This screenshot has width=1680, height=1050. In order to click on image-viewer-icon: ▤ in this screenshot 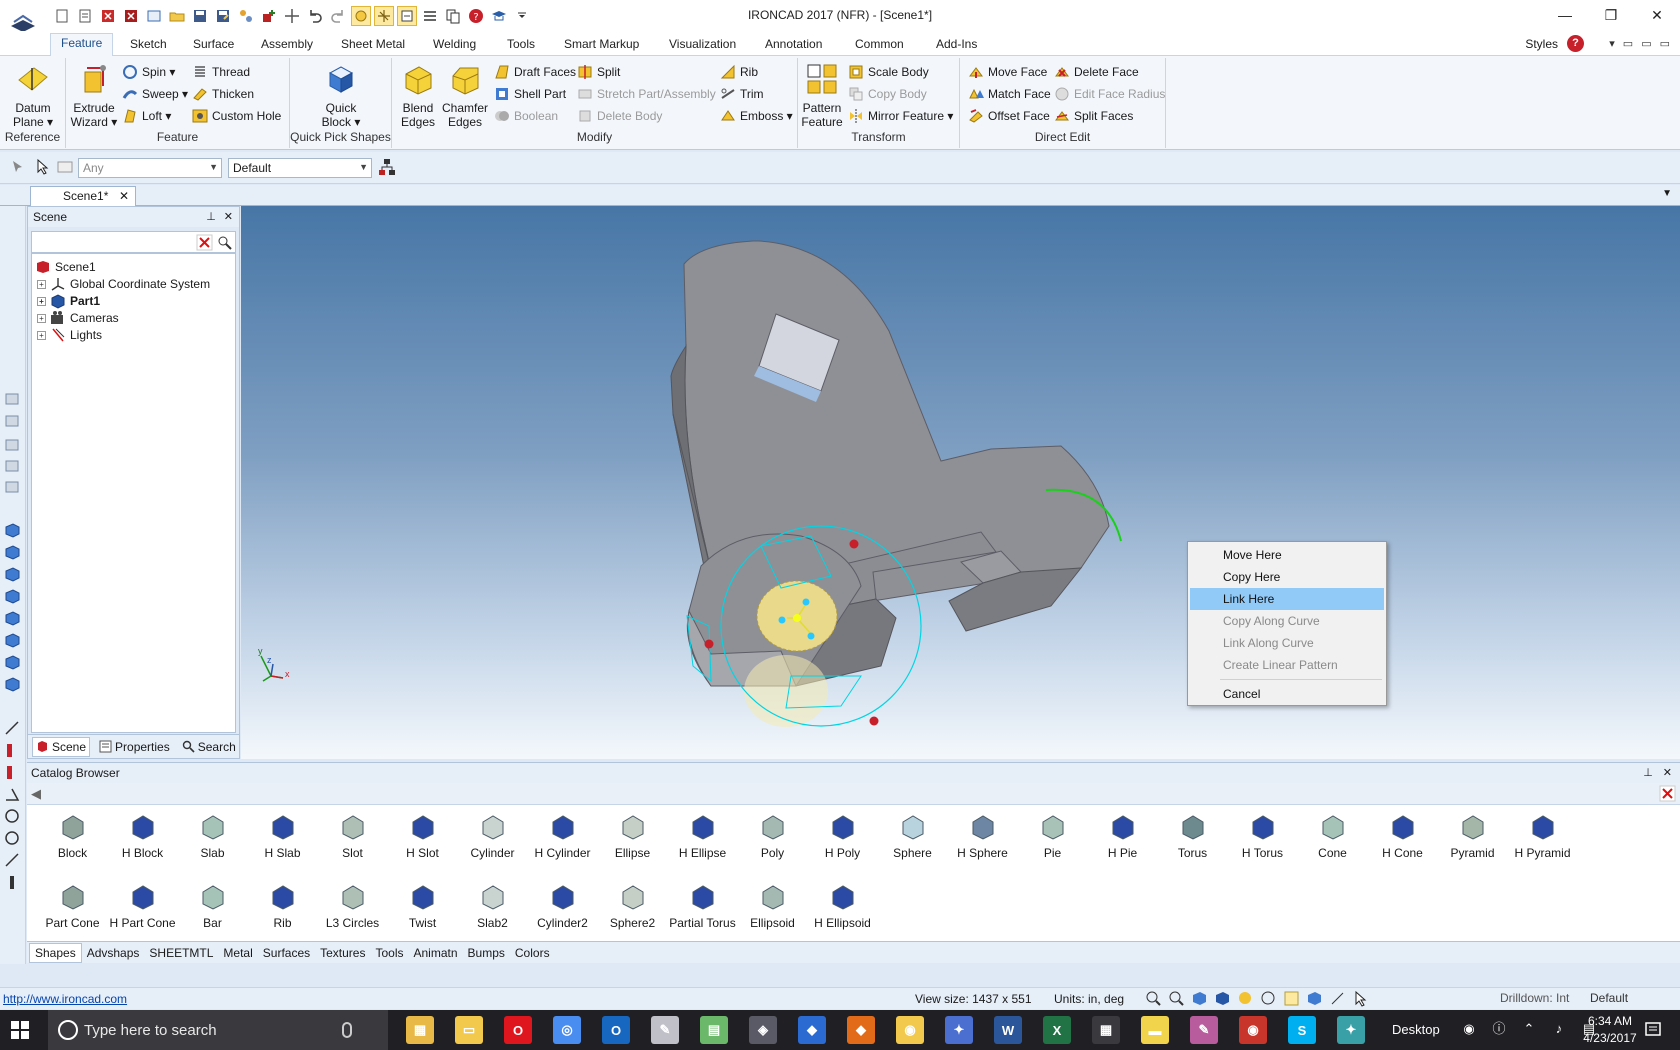, I will do `click(714, 1030)`.